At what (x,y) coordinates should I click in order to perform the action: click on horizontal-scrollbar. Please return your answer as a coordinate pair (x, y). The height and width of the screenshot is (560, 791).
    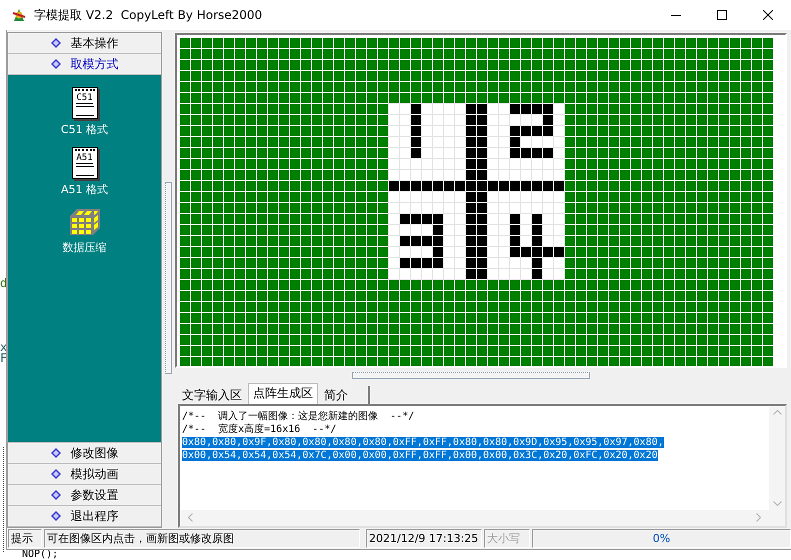
    Looking at the image, I should click on (474, 518).